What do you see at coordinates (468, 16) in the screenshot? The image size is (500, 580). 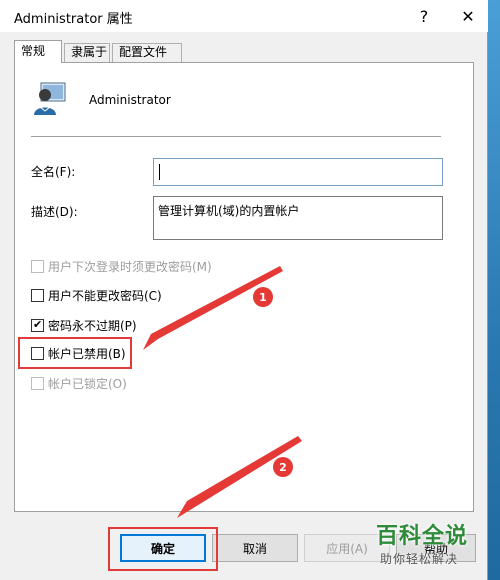 I see `close-button: ✕` at bounding box center [468, 16].